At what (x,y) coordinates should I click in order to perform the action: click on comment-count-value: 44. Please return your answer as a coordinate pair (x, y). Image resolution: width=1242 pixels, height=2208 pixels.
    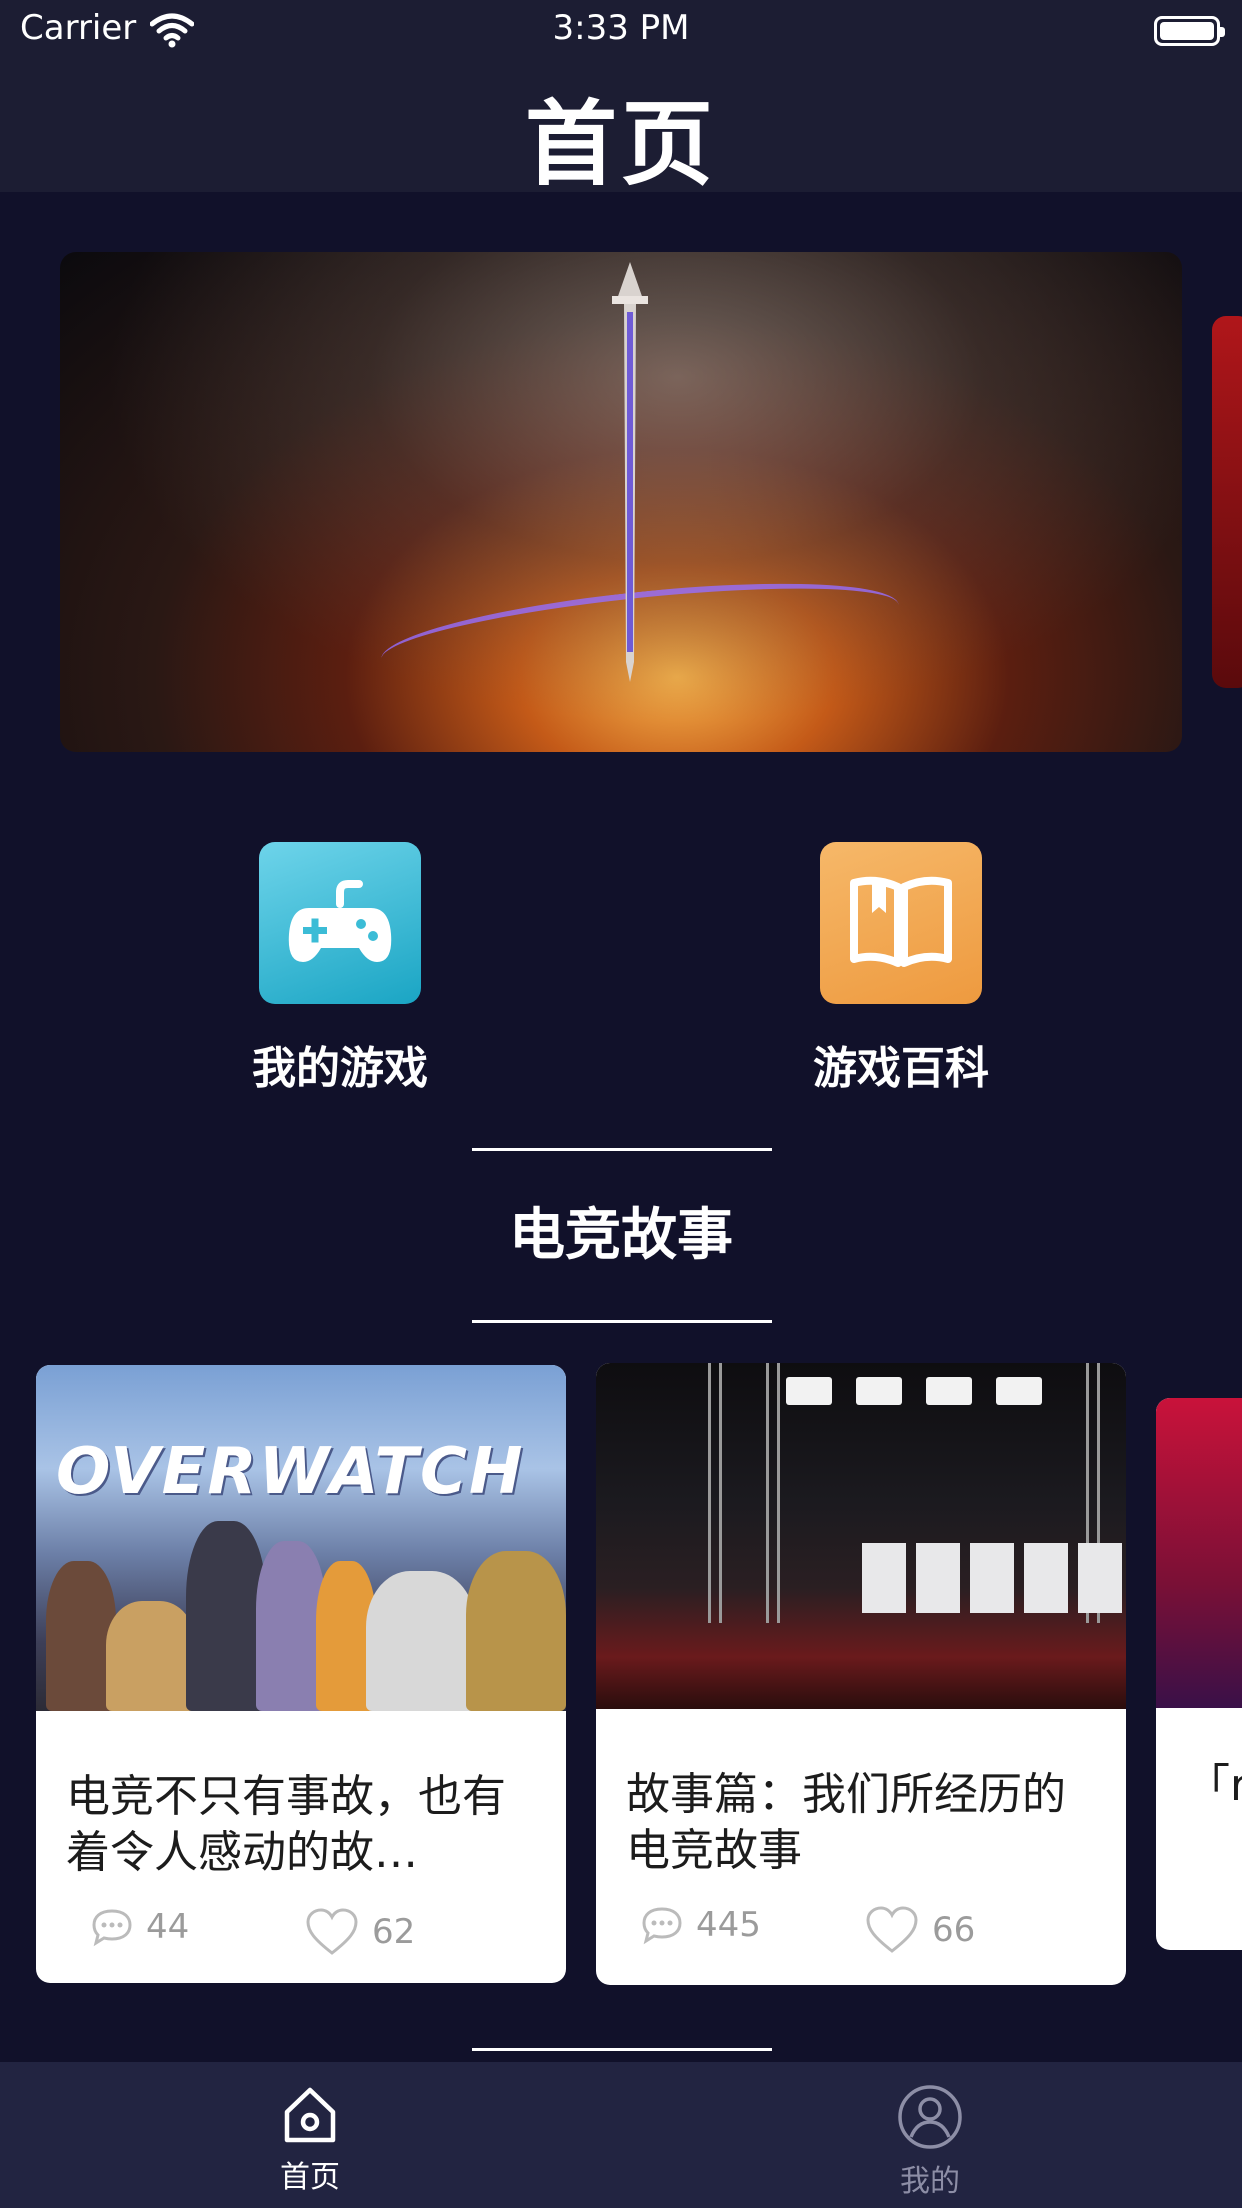
    Looking at the image, I should click on (168, 1927).